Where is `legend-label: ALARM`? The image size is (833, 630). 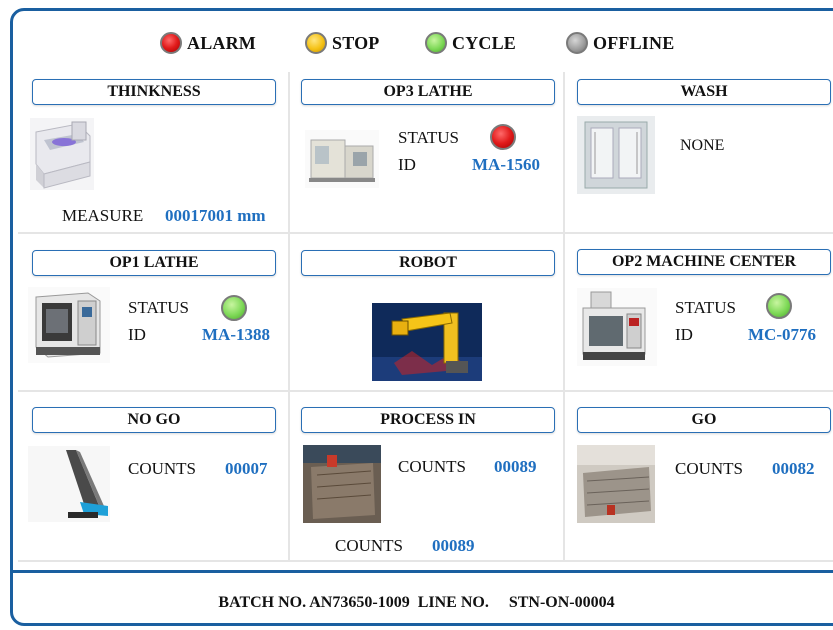 legend-label: ALARM is located at coordinates (221, 42).